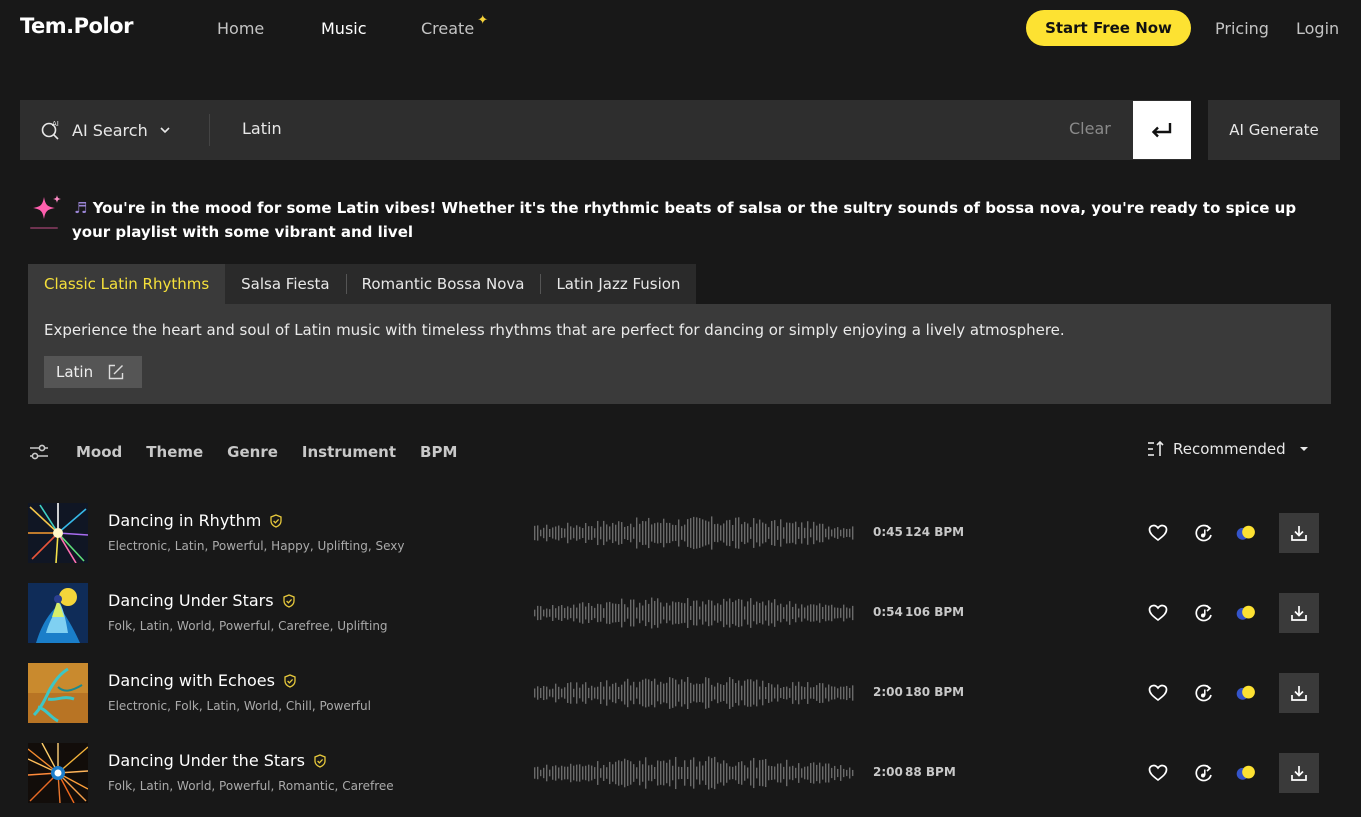  What do you see at coordinates (209, 130) in the screenshot?
I see `search-divider` at bounding box center [209, 130].